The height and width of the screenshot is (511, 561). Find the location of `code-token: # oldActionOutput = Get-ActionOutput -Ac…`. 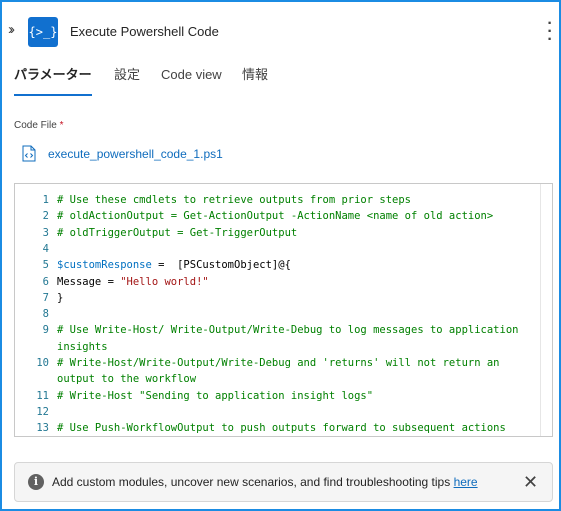

code-token: # oldActionOutput = Get-ActionOutput -Ac… is located at coordinates (275, 216).